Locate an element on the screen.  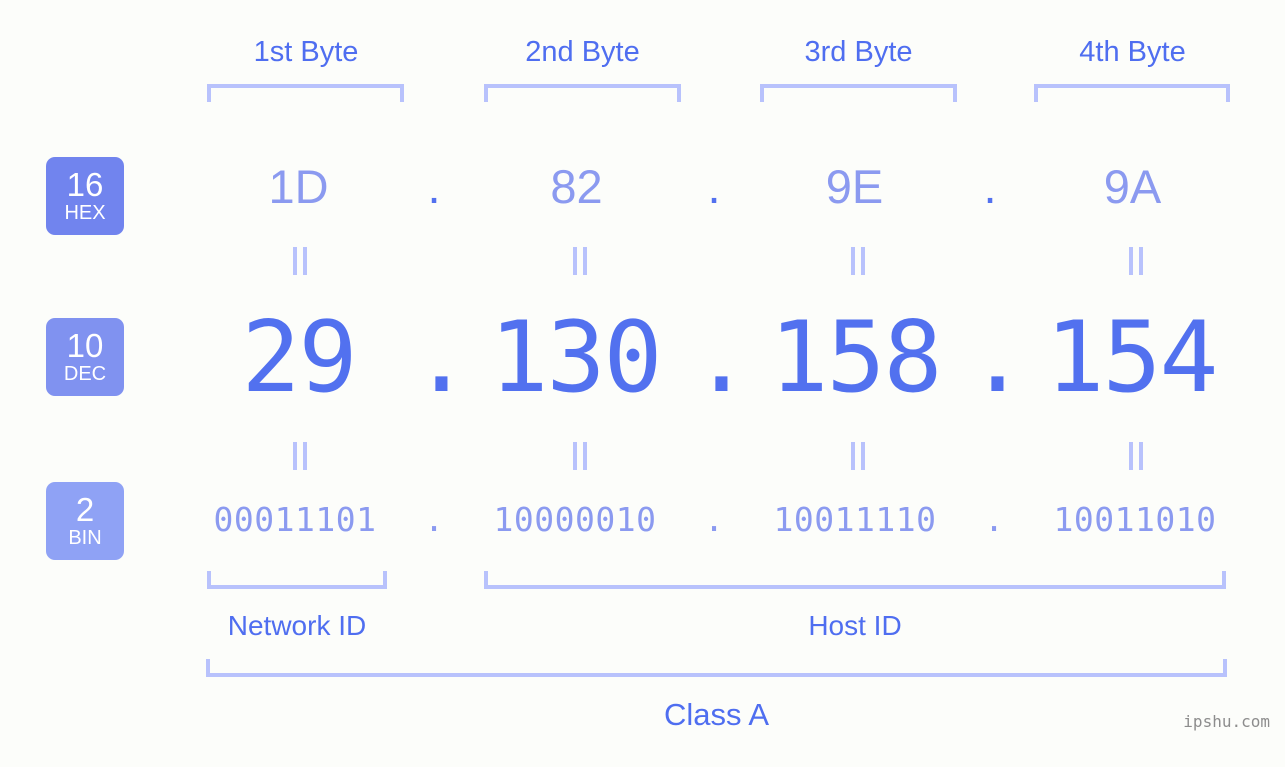
hex-octet-4: 9A is located at coordinates (1132, 186).